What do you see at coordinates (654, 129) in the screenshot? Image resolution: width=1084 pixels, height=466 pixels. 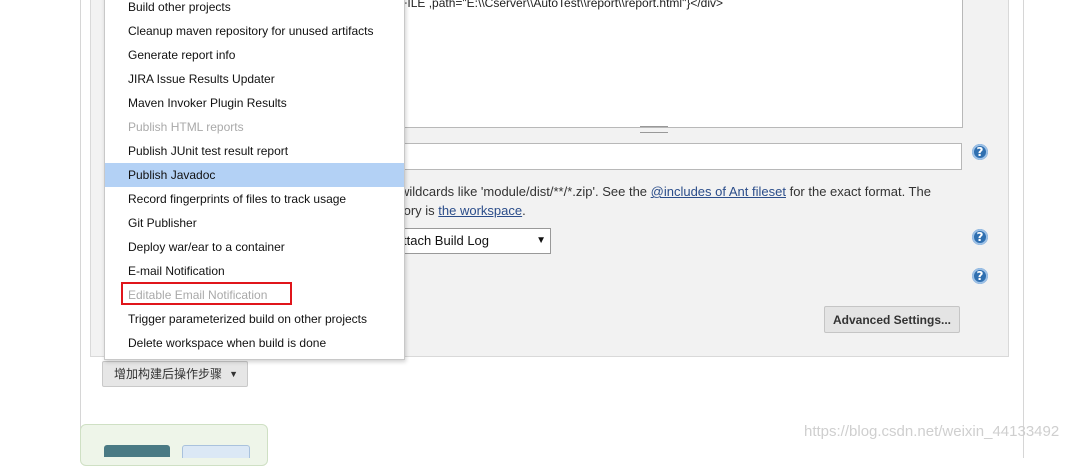 I see `textarea-resize-handle` at bounding box center [654, 129].